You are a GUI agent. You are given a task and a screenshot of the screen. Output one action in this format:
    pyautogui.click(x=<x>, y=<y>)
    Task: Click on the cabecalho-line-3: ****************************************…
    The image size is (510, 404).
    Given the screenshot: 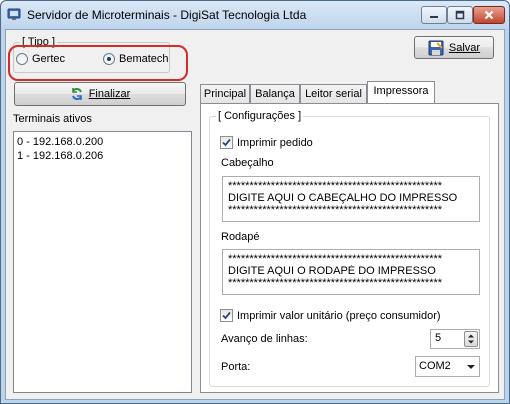 What is the action you would take?
    pyautogui.click(x=335, y=210)
    